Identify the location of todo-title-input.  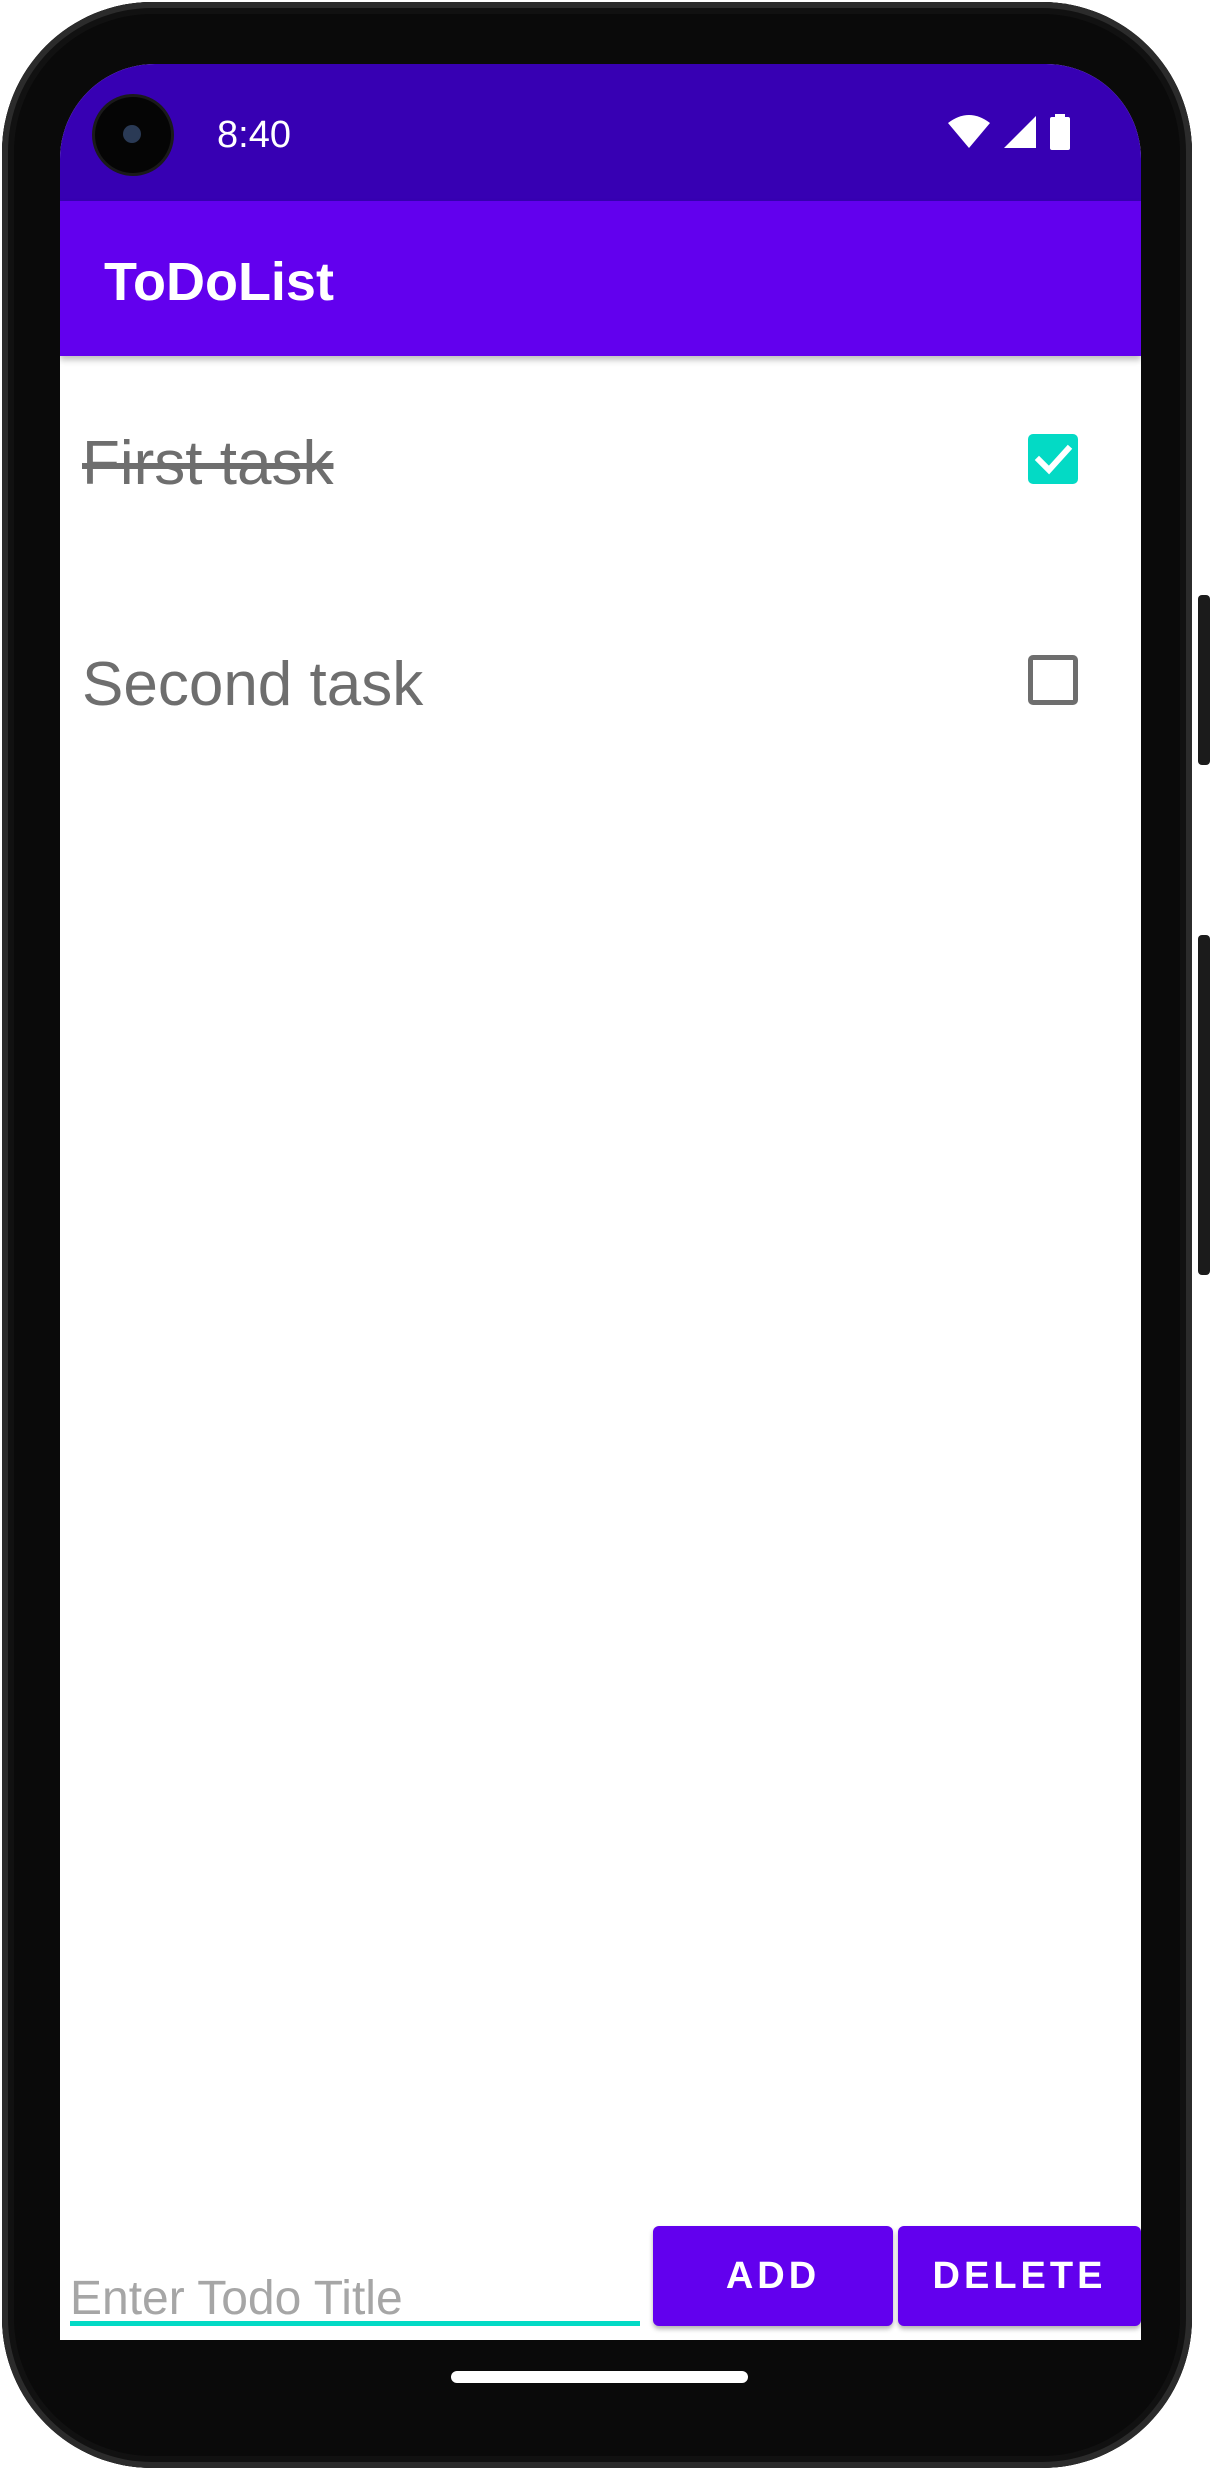
(355, 2276).